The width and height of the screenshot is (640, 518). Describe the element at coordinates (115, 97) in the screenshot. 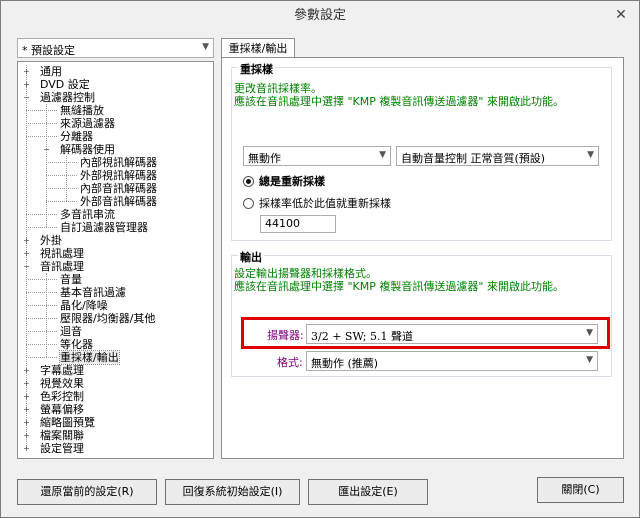

I see `tree-item: − 過濾器控制` at that location.